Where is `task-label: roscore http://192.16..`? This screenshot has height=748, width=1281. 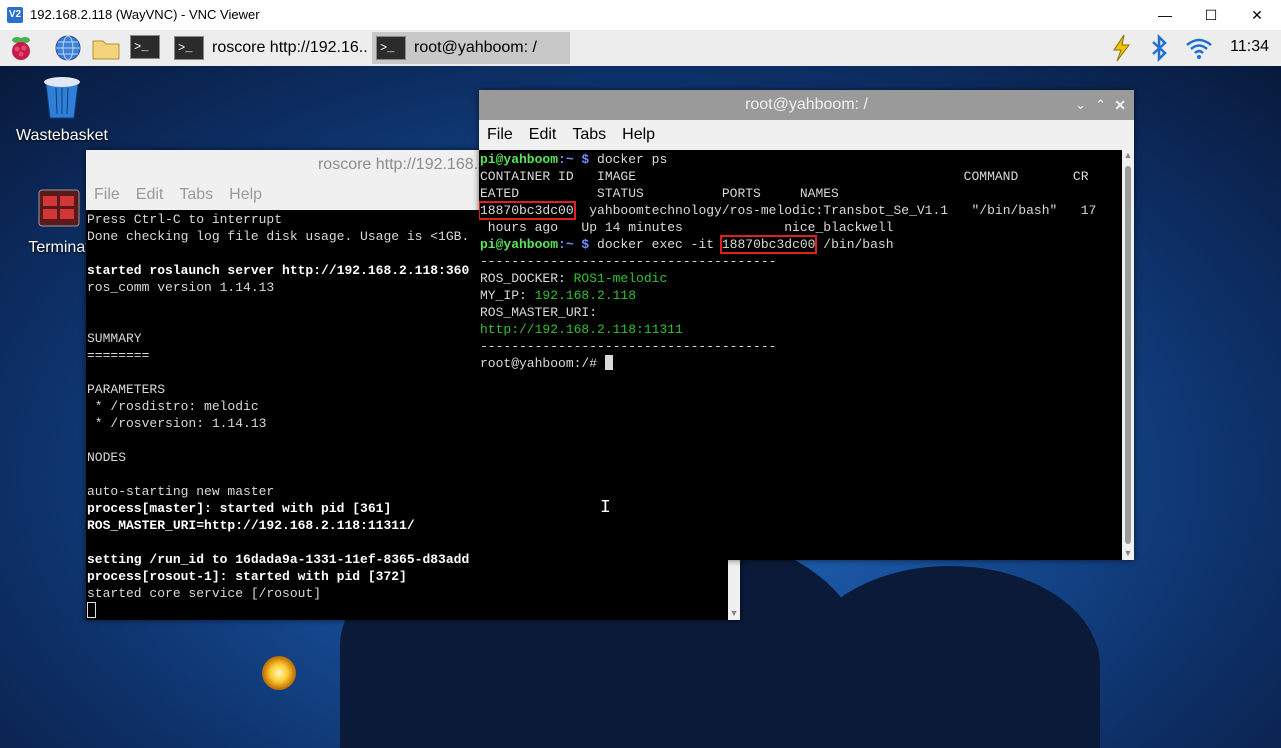
task-label: roscore http://192.16.. is located at coordinates (290, 47).